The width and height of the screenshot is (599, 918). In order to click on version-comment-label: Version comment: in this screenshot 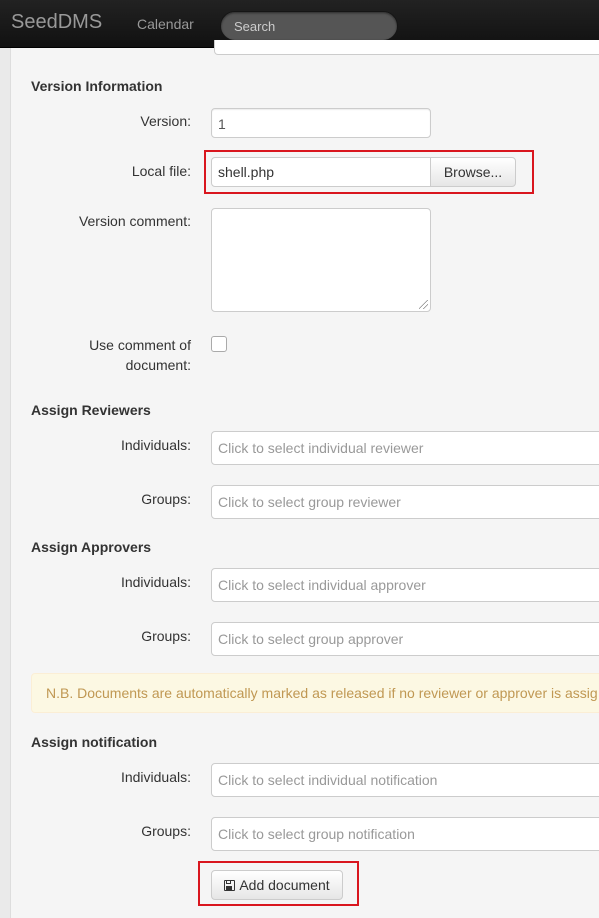, I will do `click(134, 221)`.